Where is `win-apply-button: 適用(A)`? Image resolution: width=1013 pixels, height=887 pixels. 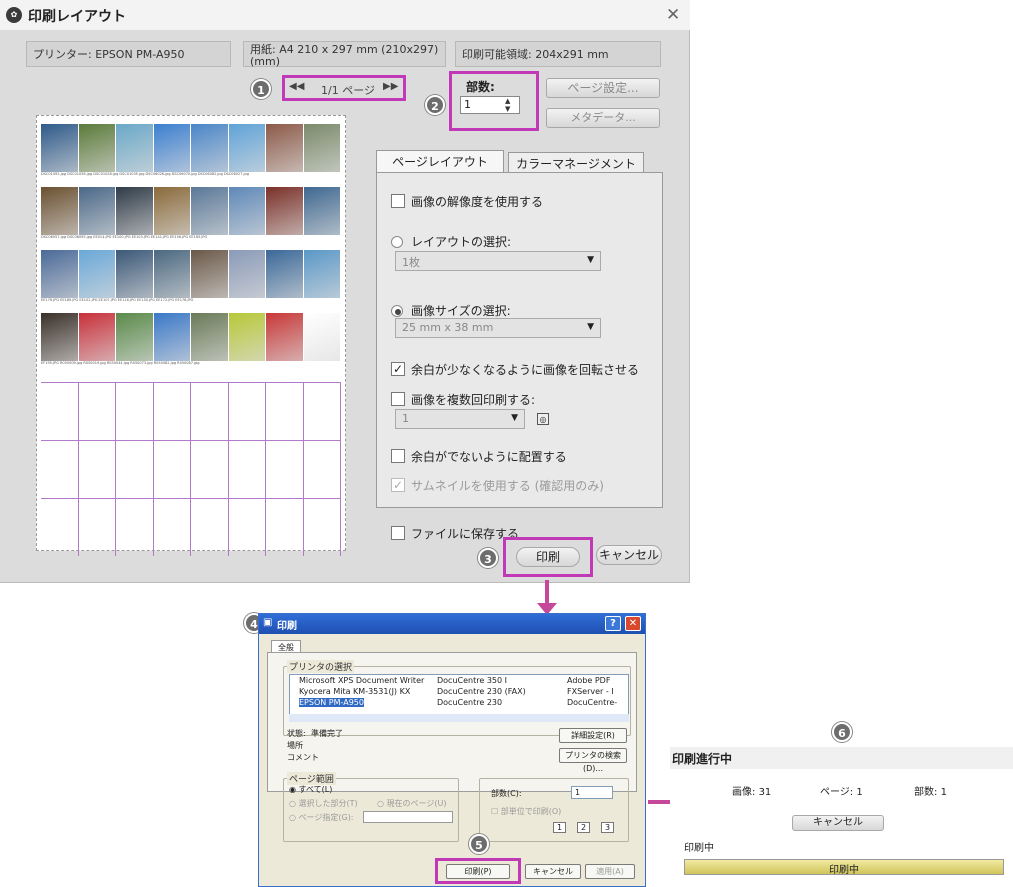 win-apply-button: 適用(A) is located at coordinates (610, 871).